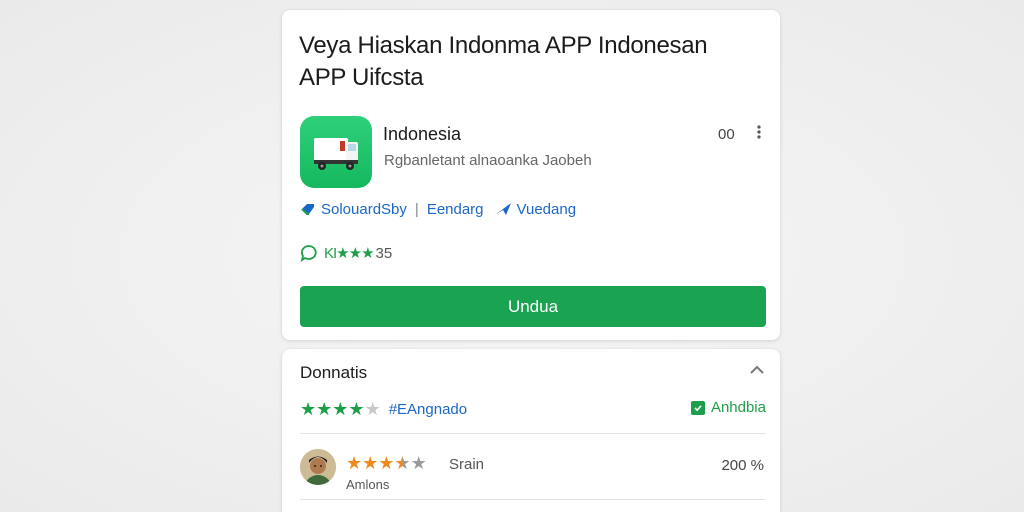 Image resolution: width=1024 pixels, height=512 pixels. I want to click on rating-row: KI★★★ 35, so click(346, 253).